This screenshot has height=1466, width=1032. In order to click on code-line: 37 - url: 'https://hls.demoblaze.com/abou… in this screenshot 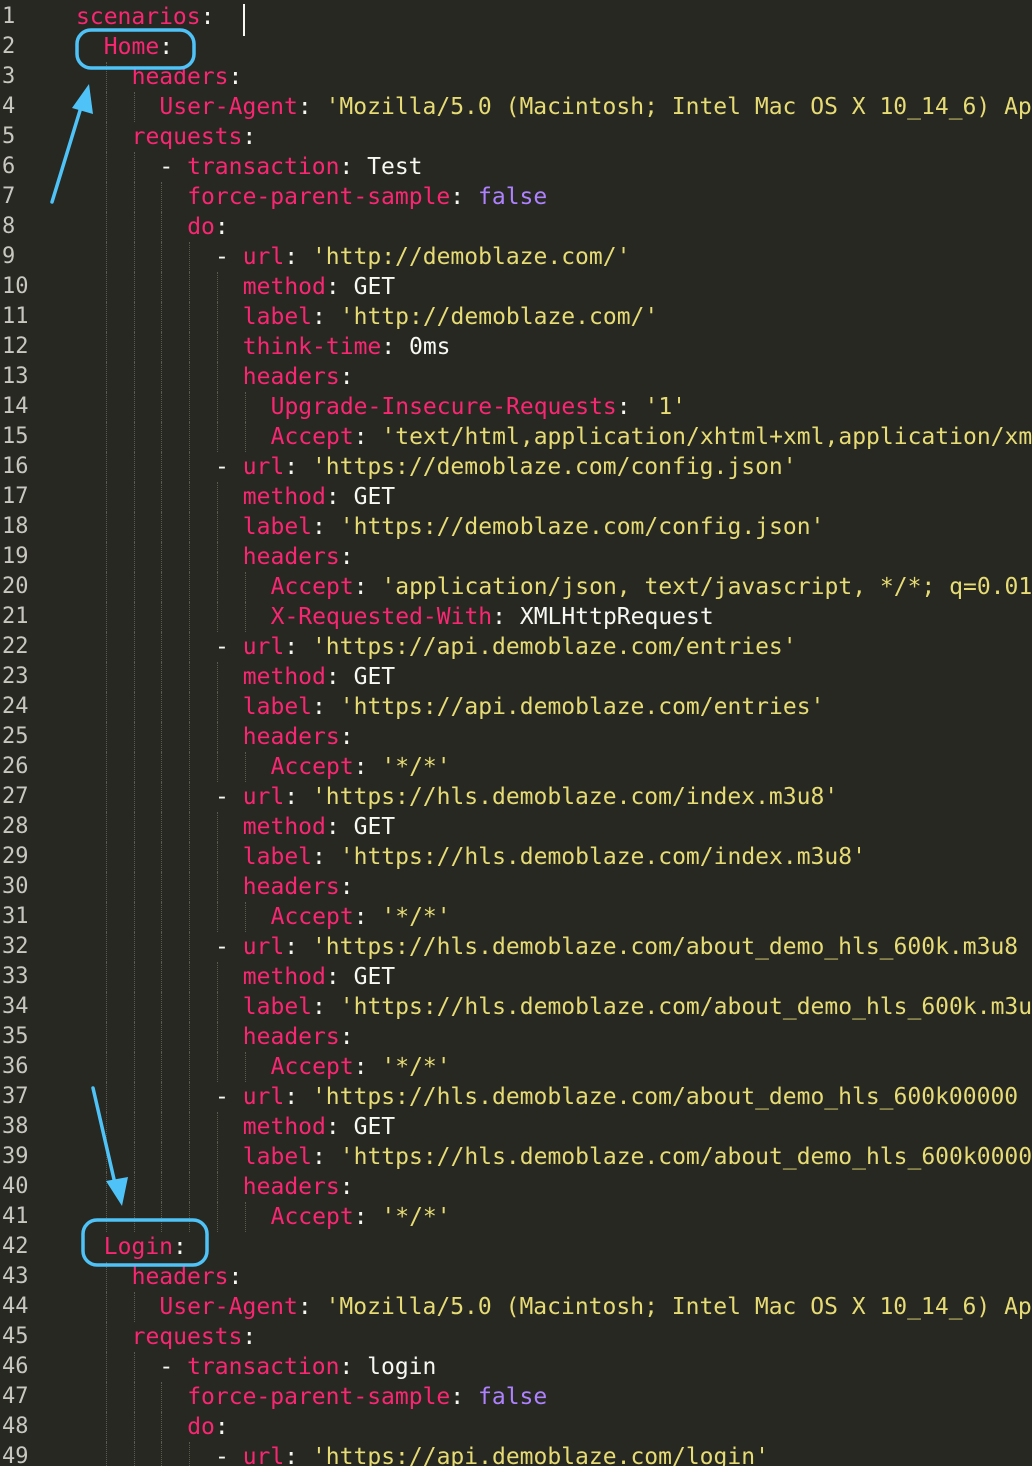, I will do `click(516, 1097)`.